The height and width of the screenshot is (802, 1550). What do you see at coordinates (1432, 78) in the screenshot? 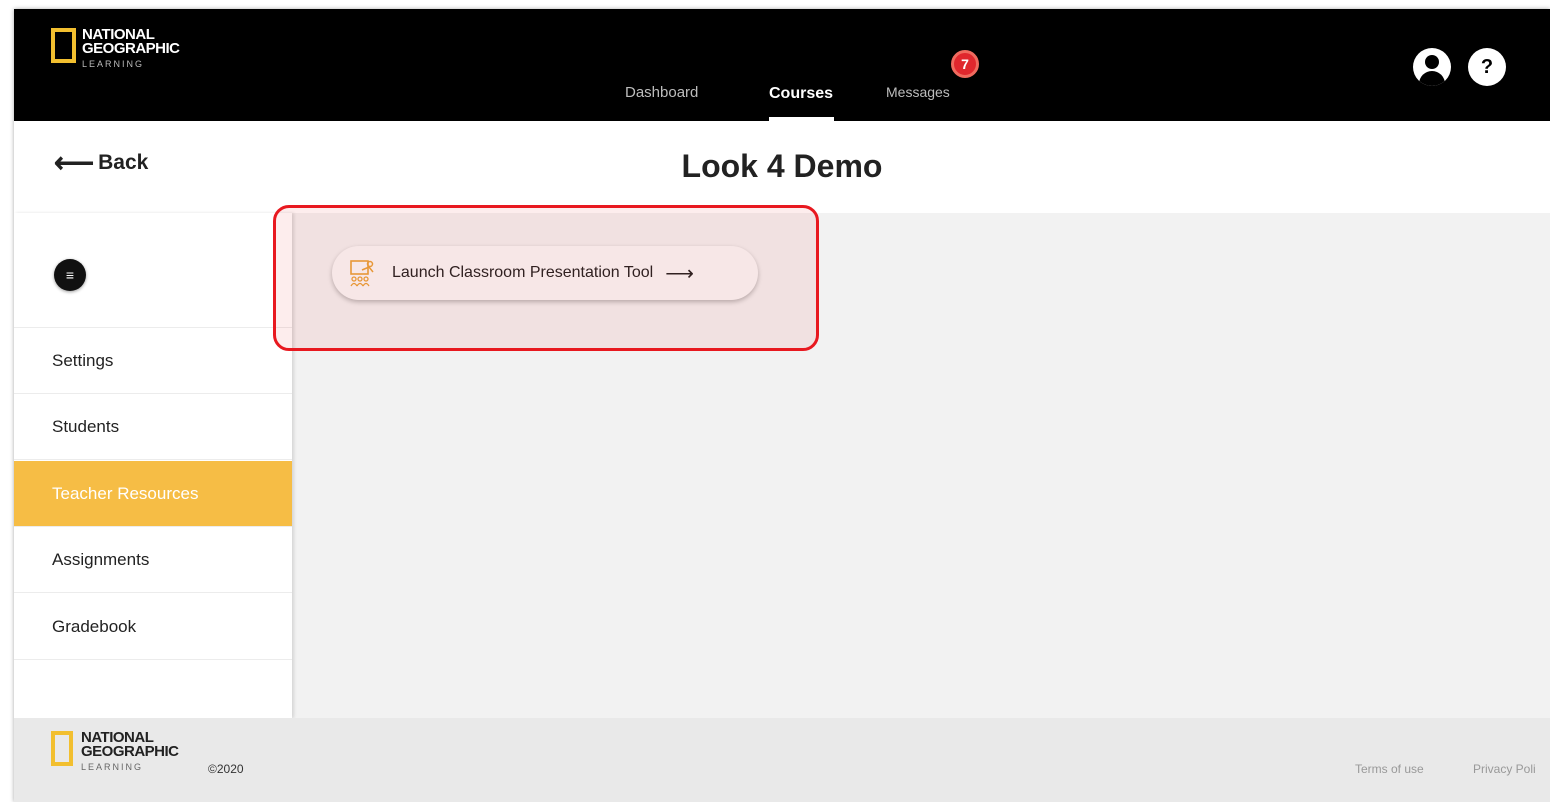
I see `avatar-body` at bounding box center [1432, 78].